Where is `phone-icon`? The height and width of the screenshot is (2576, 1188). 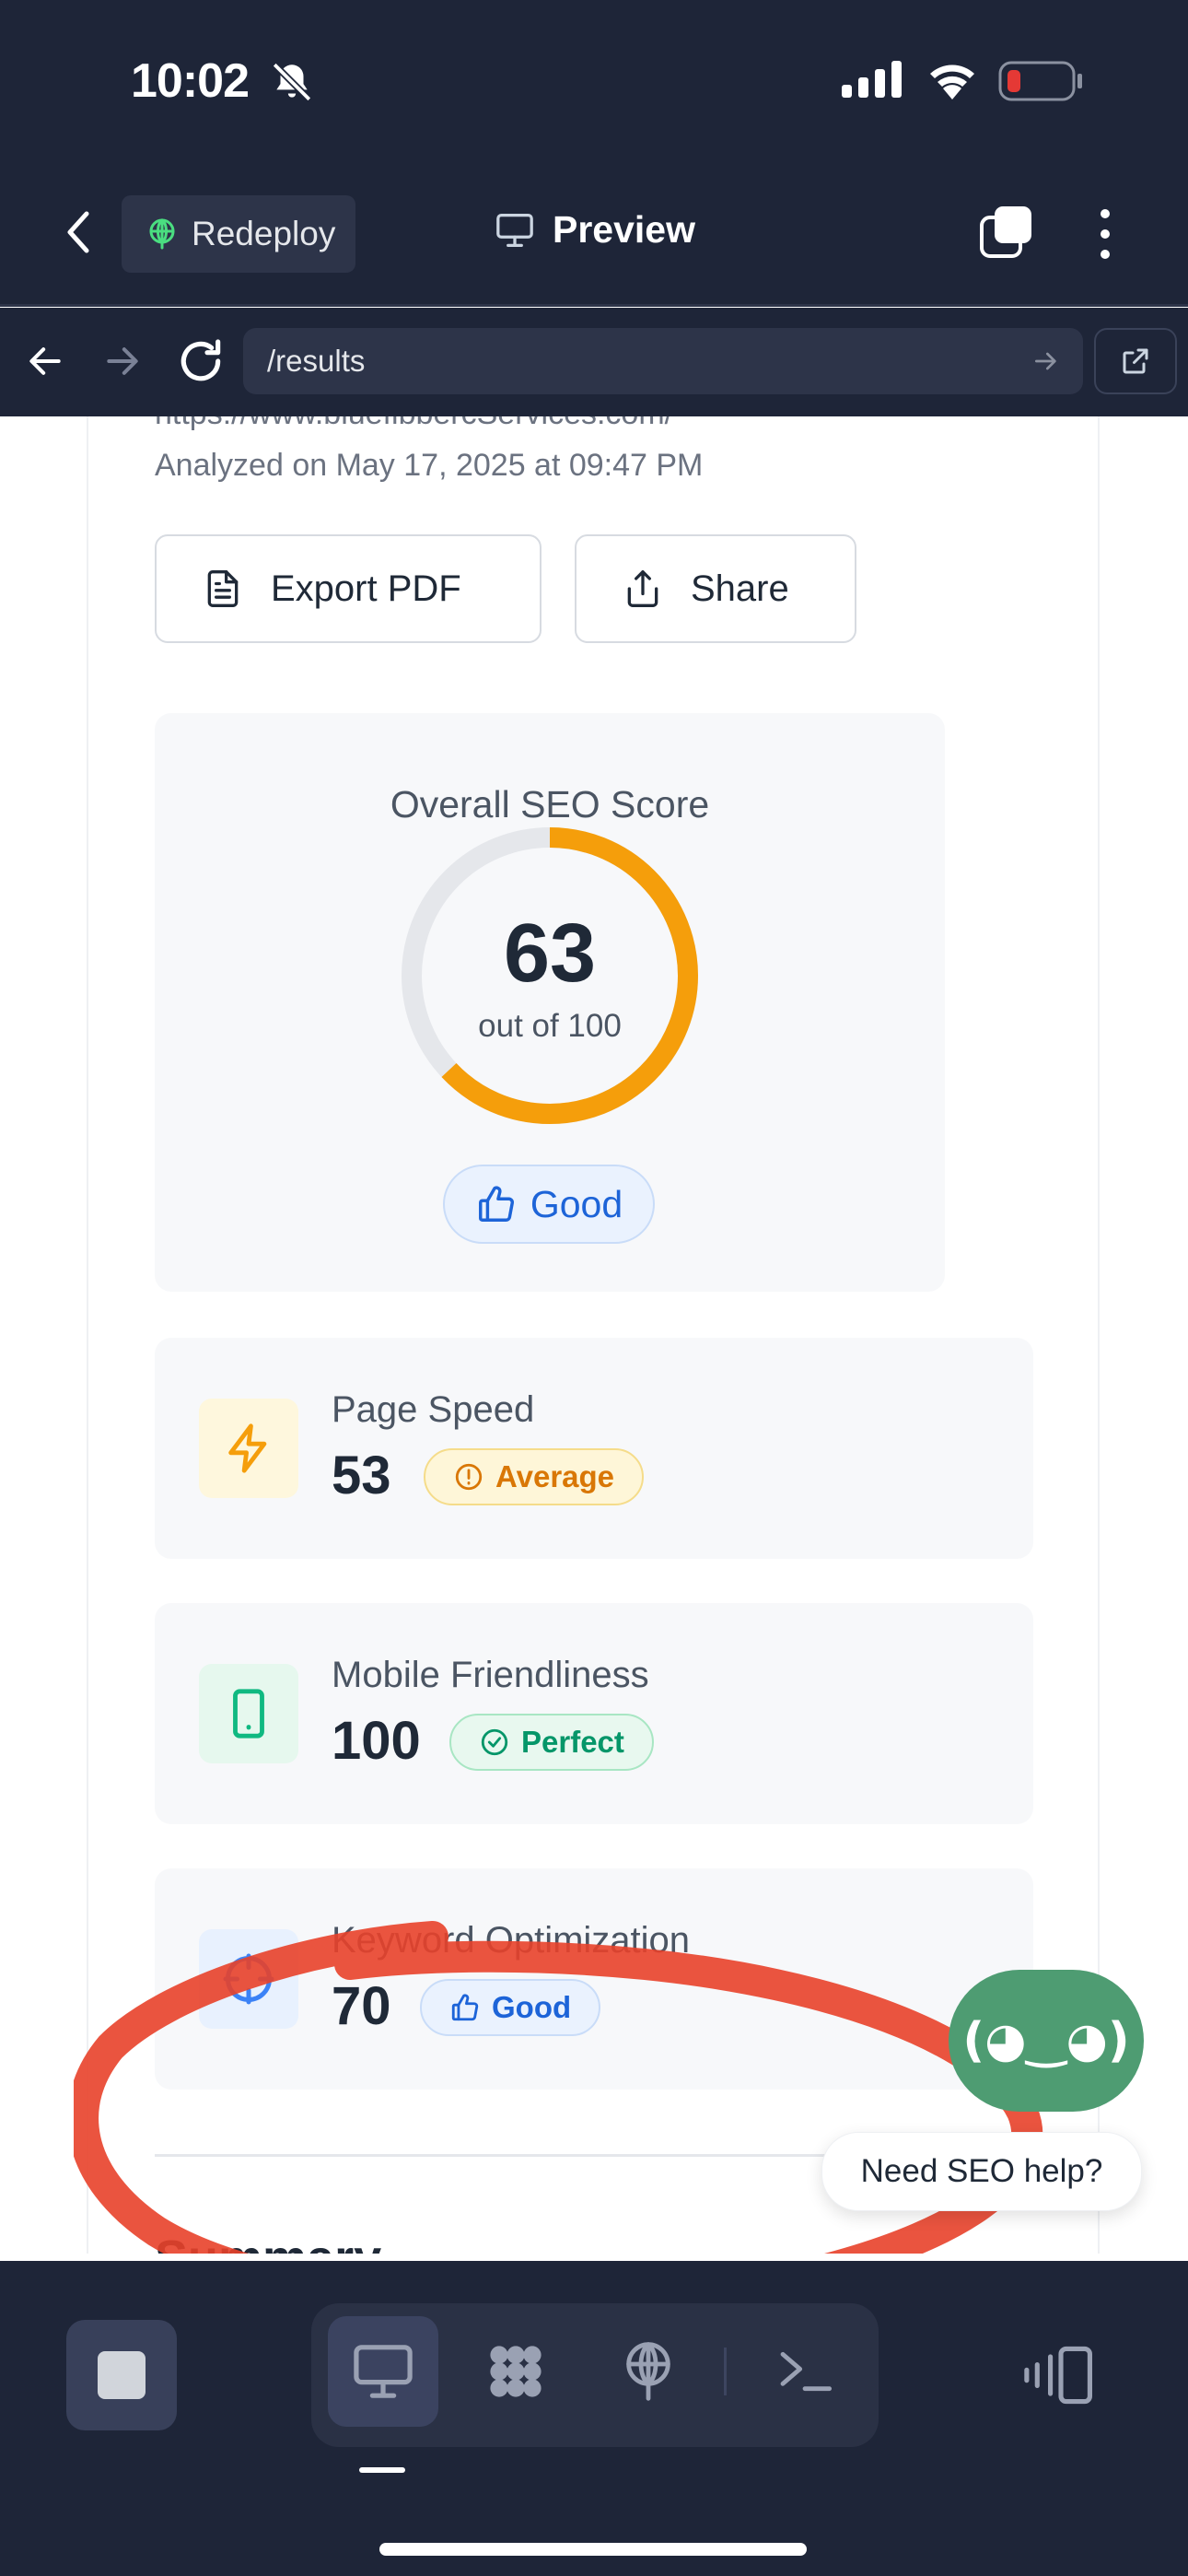
phone-icon is located at coordinates (249, 1714).